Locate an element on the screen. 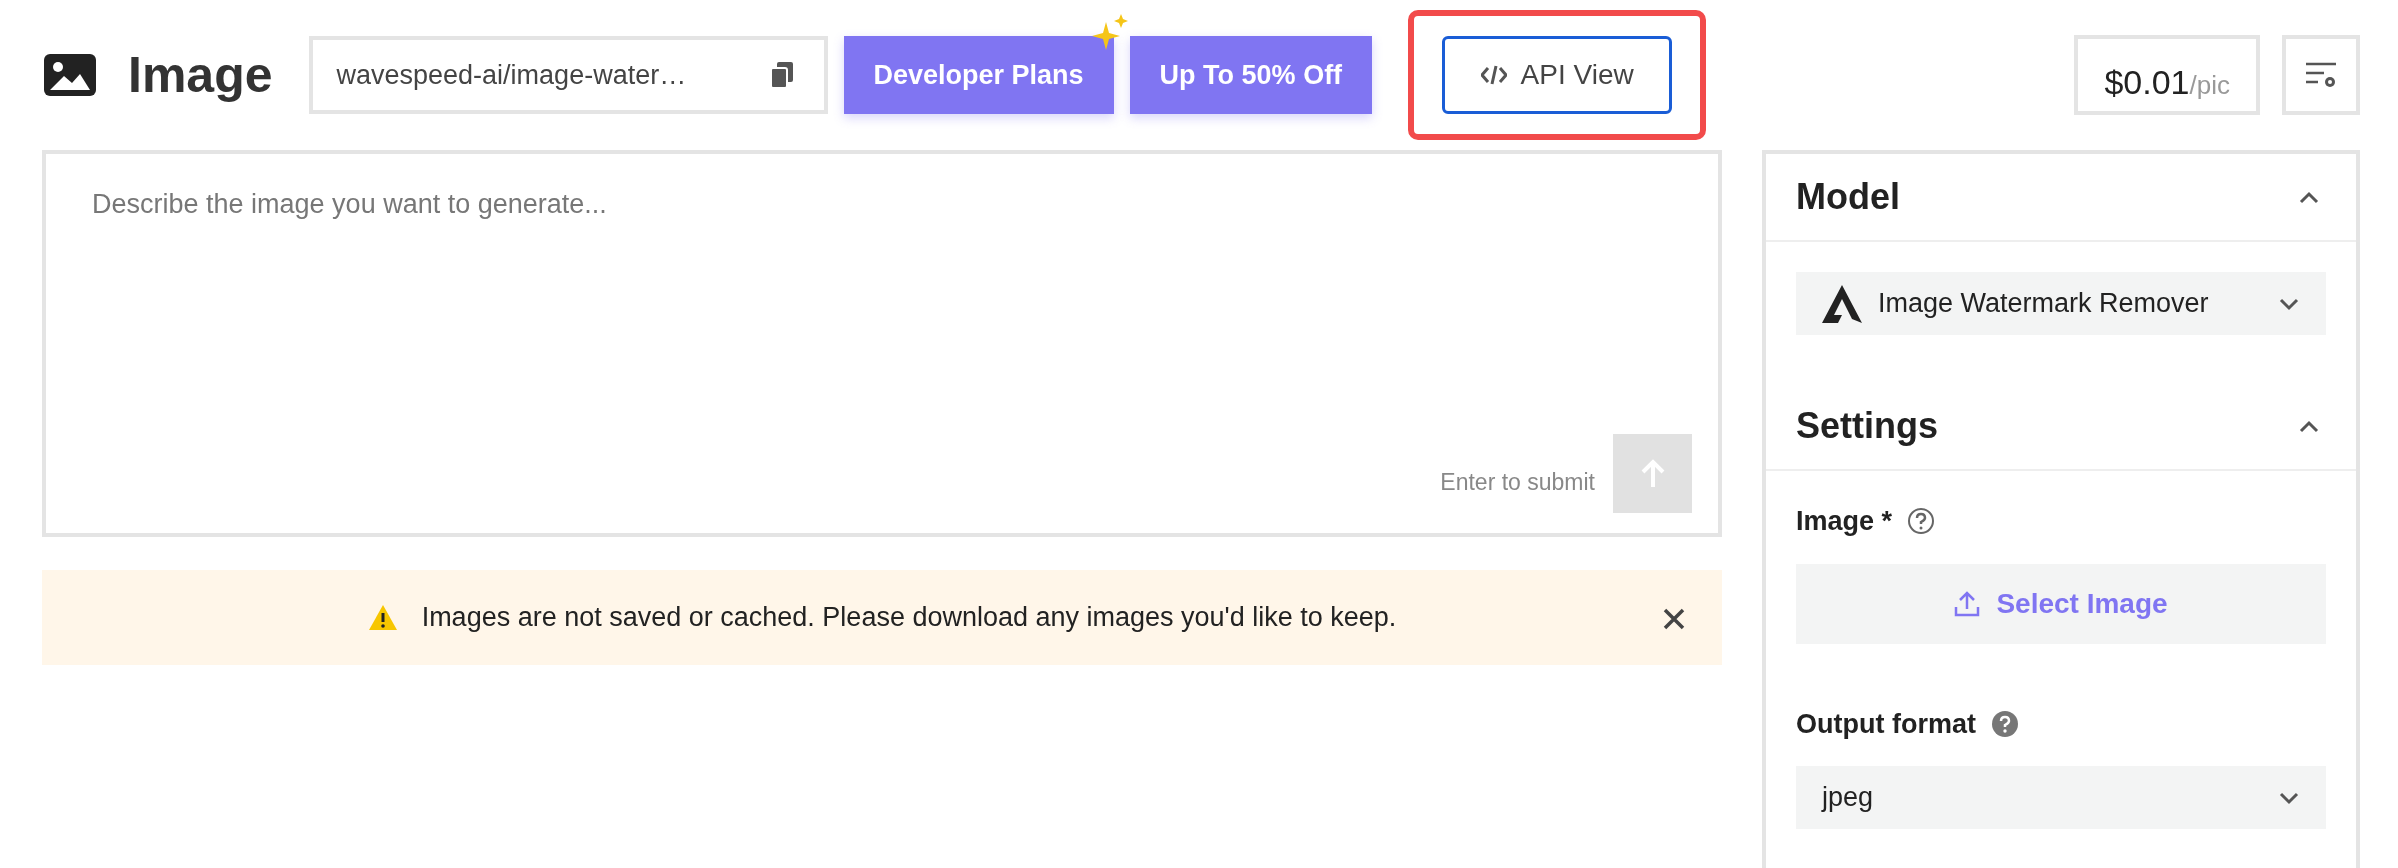 The image size is (2398, 868). price-unit: /pic is located at coordinates (2209, 86).